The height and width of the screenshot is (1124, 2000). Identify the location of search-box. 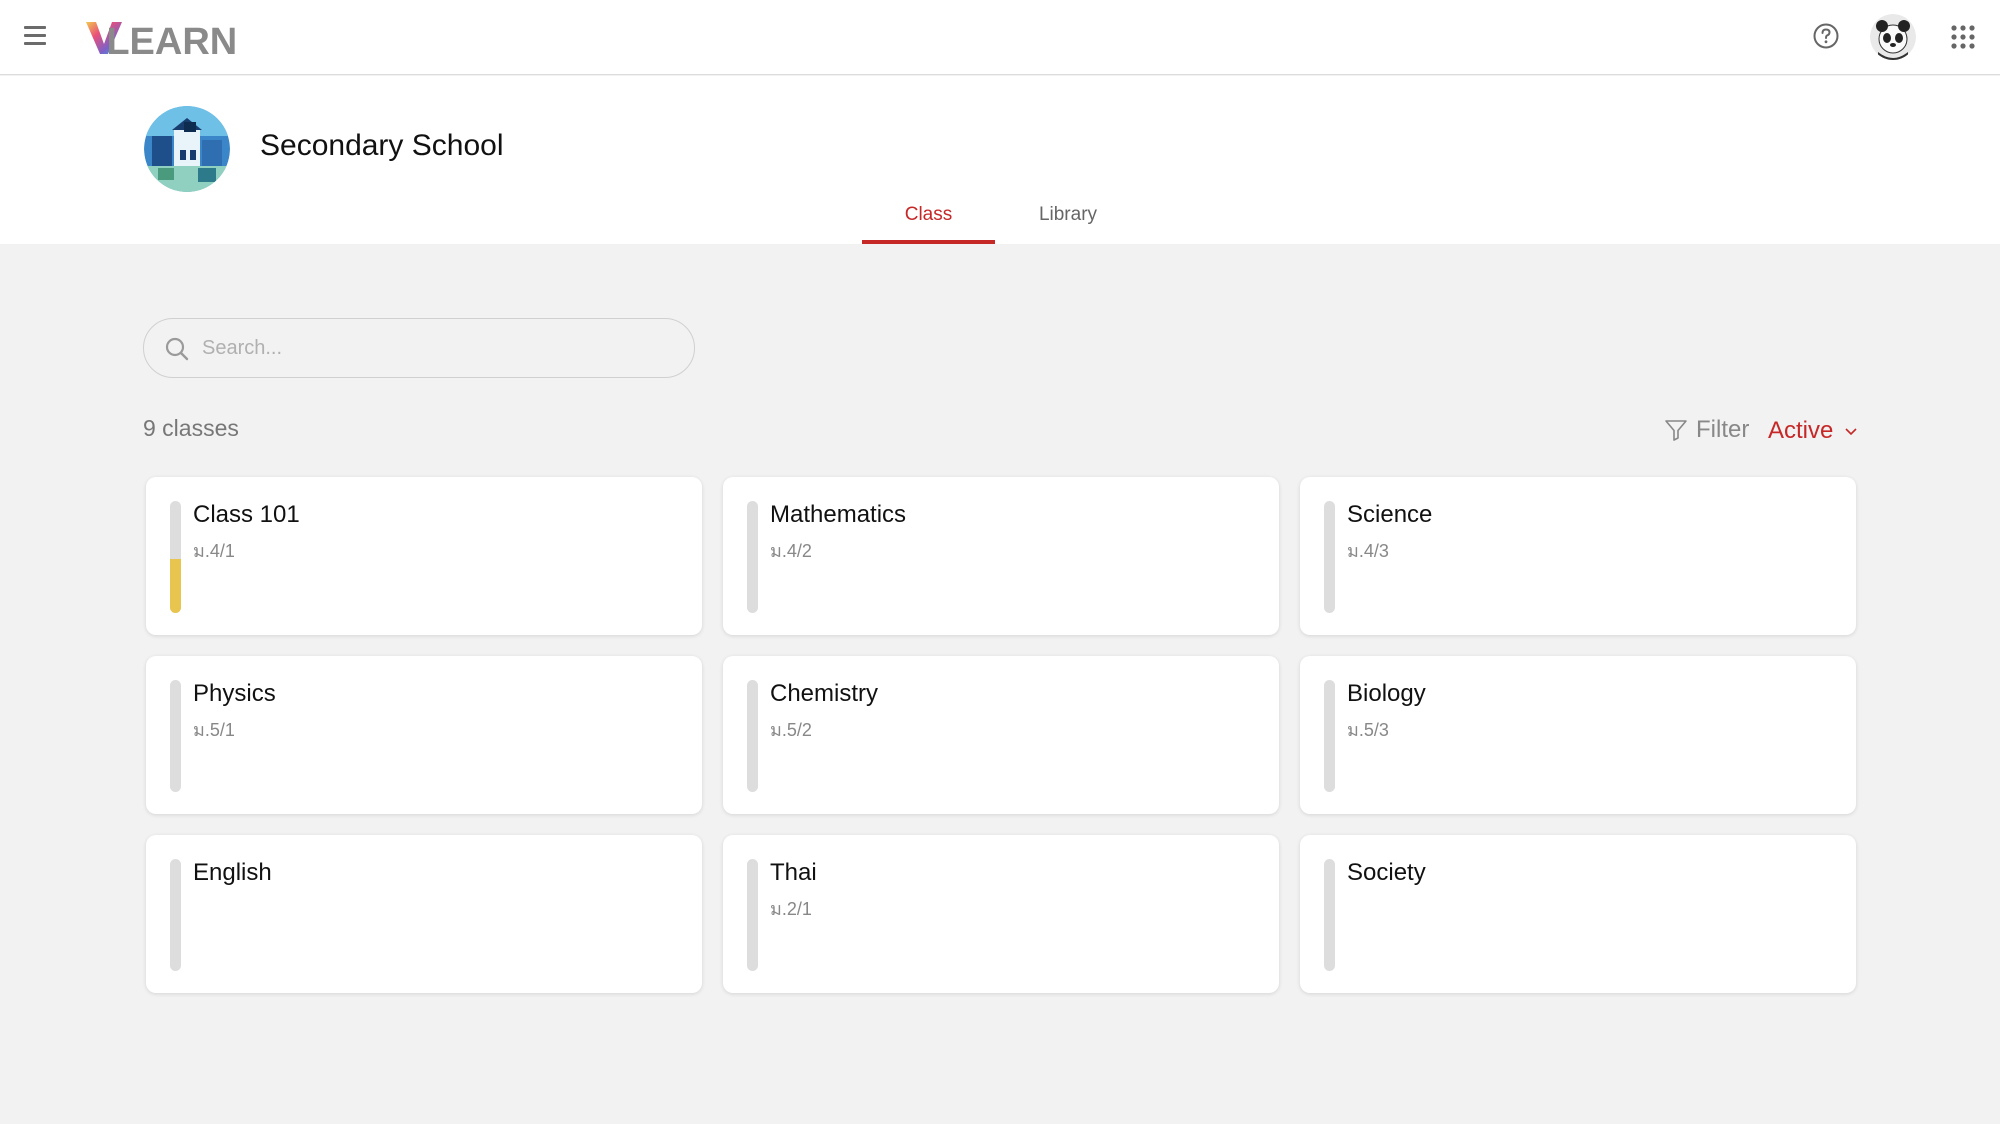
(419, 348).